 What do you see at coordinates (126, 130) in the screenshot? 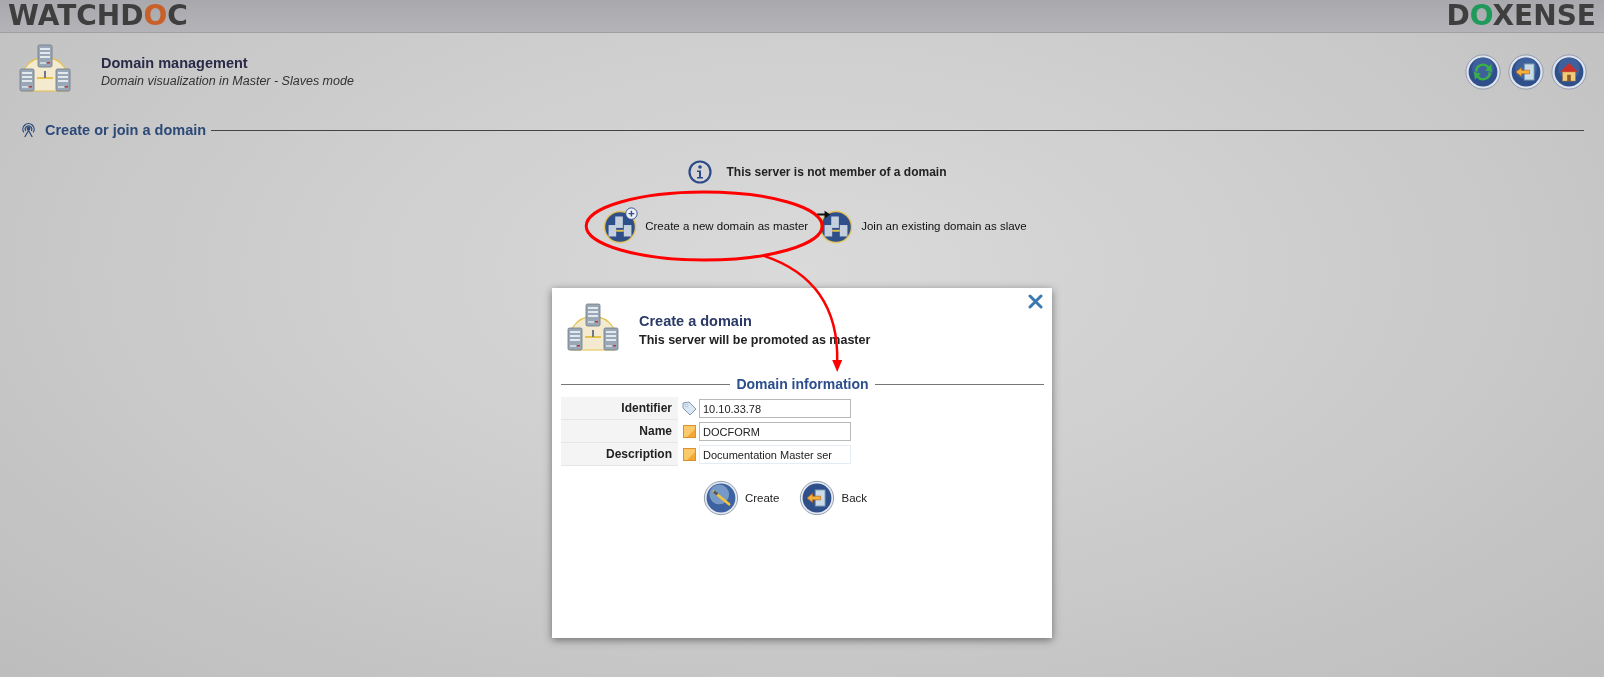
I see `section-title: Create or join a domain` at bounding box center [126, 130].